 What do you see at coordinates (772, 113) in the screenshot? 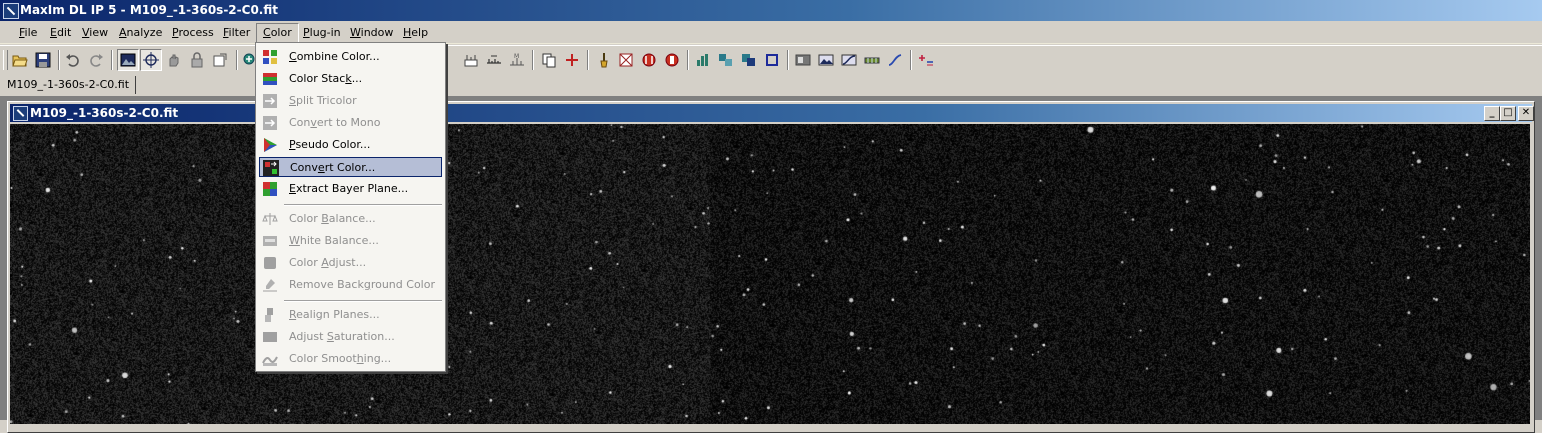
I see `image-window-title-bar: M109_-1-360s-2-C0.fit _ □ ✕` at bounding box center [772, 113].